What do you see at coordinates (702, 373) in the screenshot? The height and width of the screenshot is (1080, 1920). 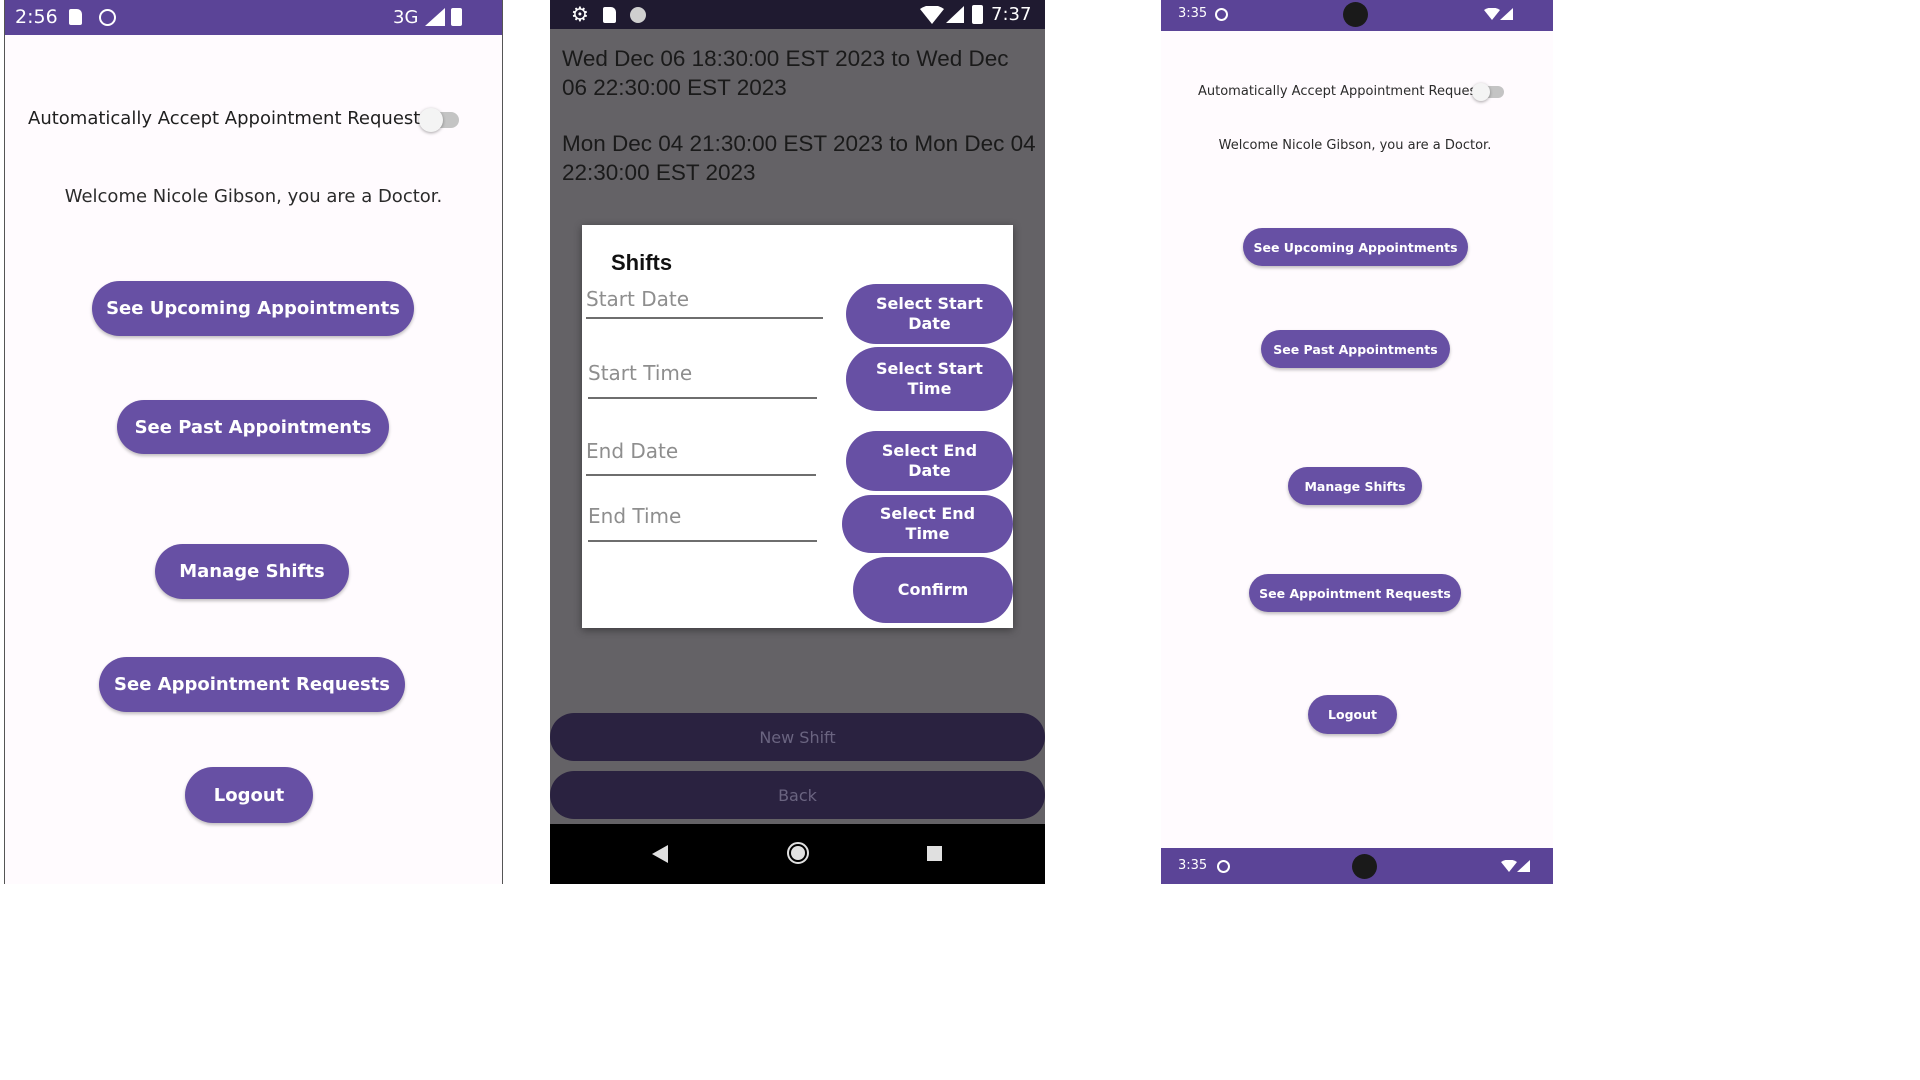 I see `start-time-input` at bounding box center [702, 373].